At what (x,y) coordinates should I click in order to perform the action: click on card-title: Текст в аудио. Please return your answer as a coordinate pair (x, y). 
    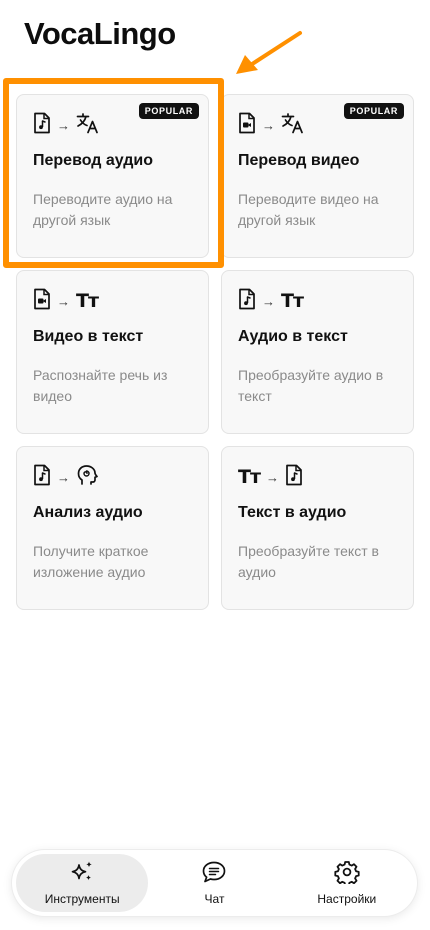
    Looking at the image, I should click on (292, 512).